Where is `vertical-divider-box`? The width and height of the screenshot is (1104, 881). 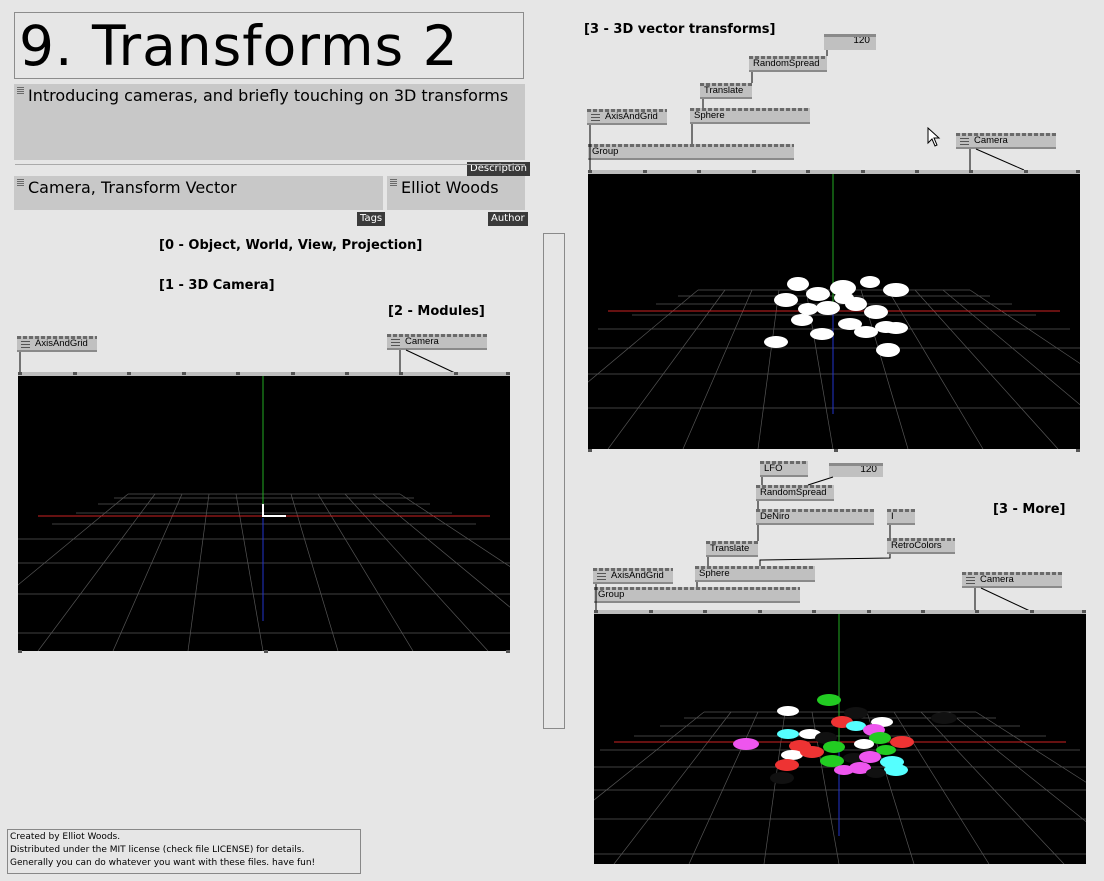
vertical-divider-box is located at coordinates (554, 481).